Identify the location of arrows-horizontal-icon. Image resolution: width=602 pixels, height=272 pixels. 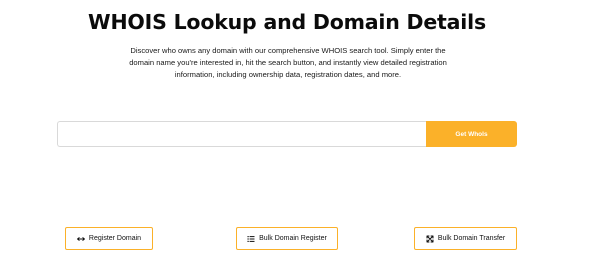
(80, 239).